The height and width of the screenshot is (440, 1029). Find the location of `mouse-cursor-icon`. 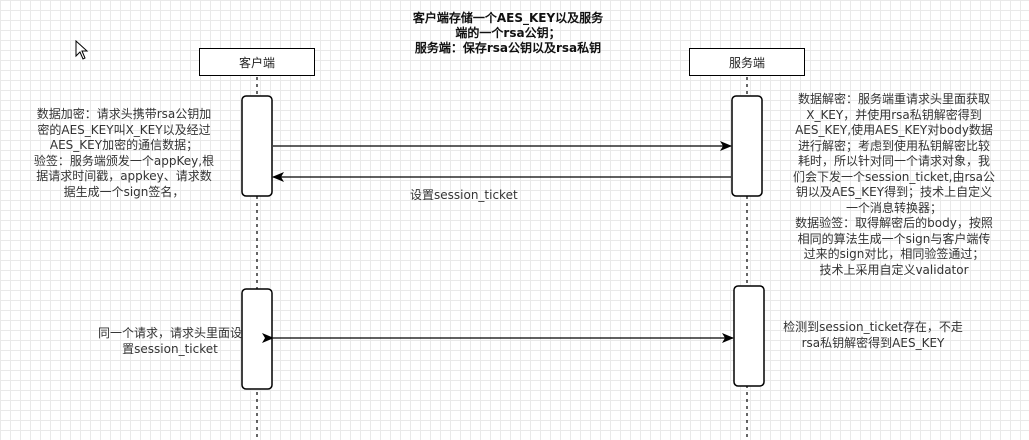

mouse-cursor-icon is located at coordinates (82, 50).